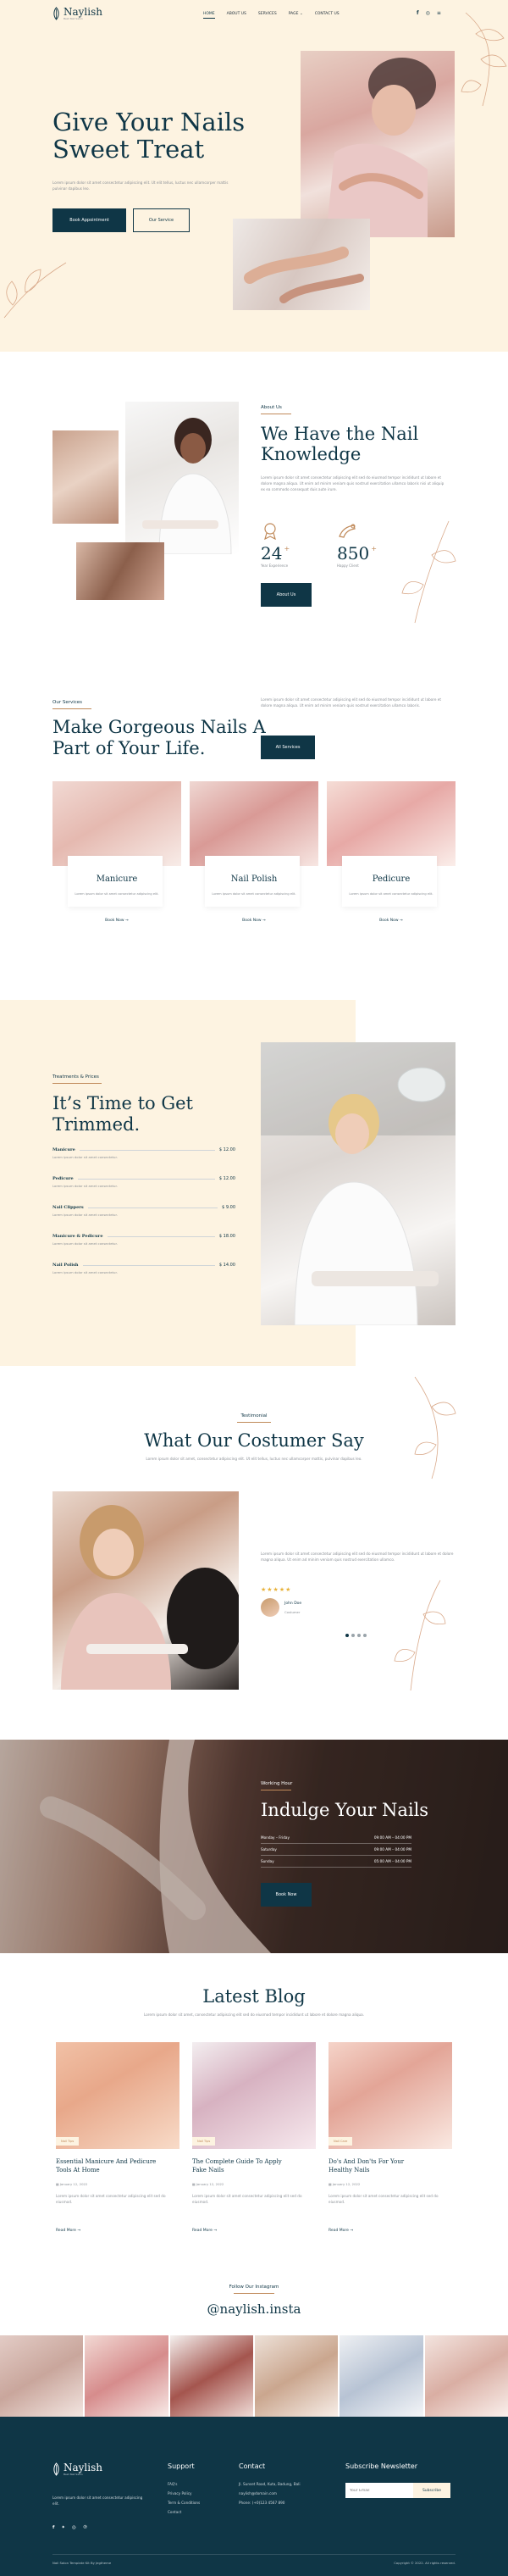 Image resolution: width=508 pixels, height=2576 pixels. I want to click on blog-title: Latest Blog, so click(254, 1996).